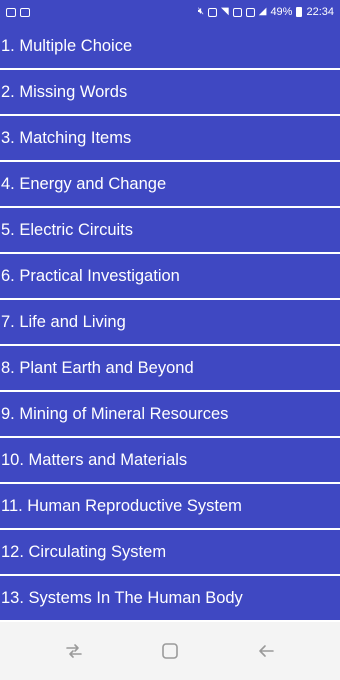 The height and width of the screenshot is (680, 340). What do you see at coordinates (84, 551) in the screenshot?
I see `list-item-label: 12. Circulating System` at bounding box center [84, 551].